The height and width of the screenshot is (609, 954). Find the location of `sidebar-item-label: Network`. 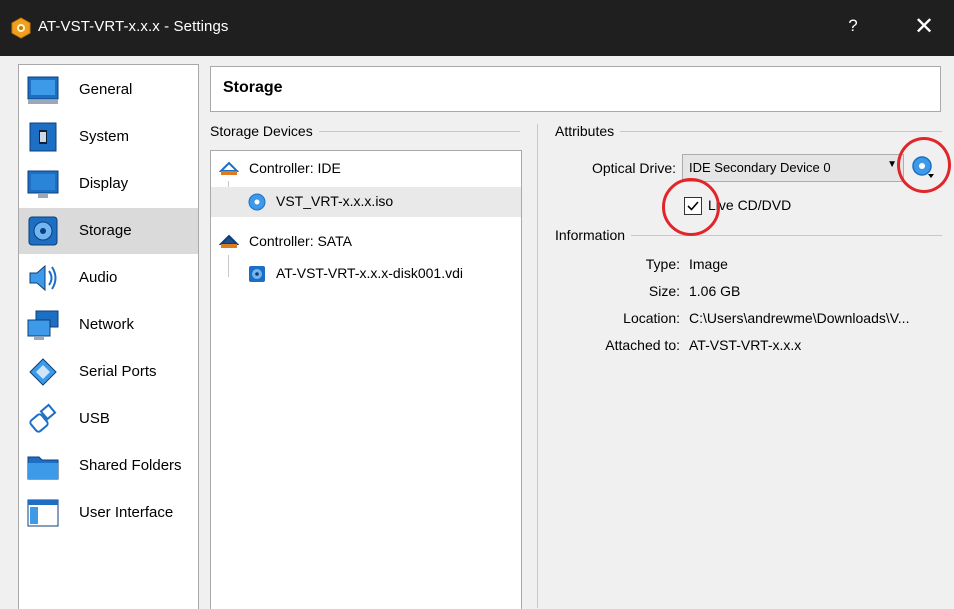

sidebar-item-label: Network is located at coordinates (107, 324).